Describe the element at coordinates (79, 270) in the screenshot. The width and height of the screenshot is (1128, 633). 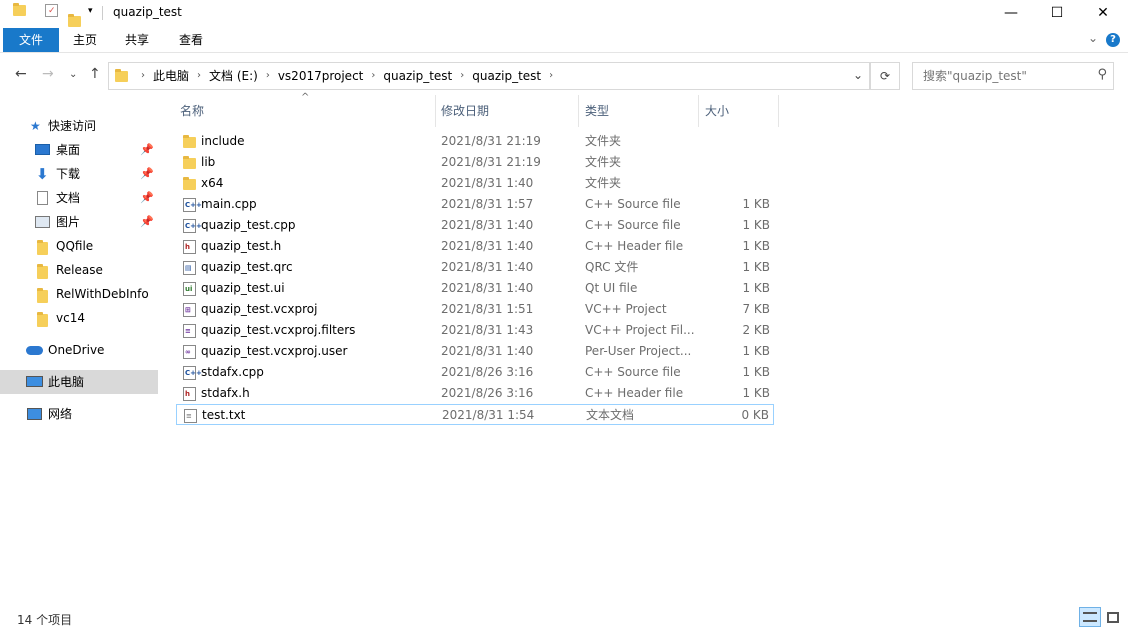
I see `sidebar-item-release: Release` at that location.